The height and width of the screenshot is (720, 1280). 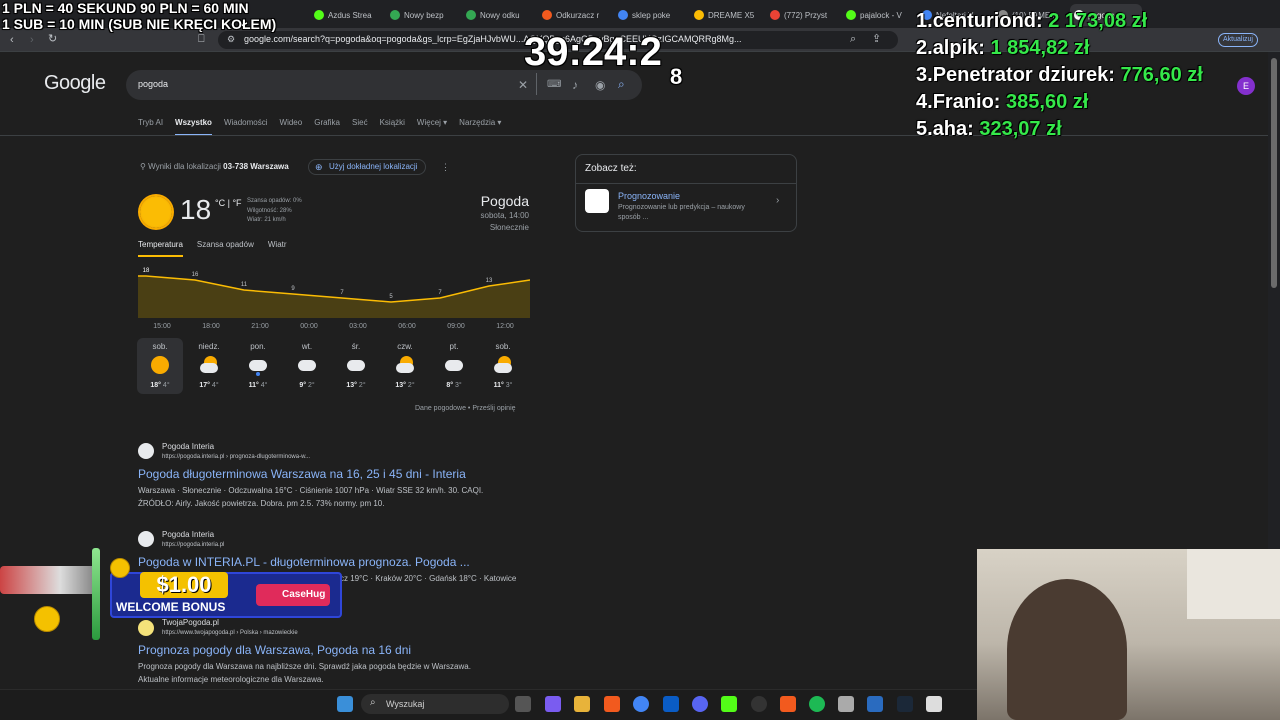 I want to click on browser-tab: Odkurzacz r, so click(x=574, y=15).